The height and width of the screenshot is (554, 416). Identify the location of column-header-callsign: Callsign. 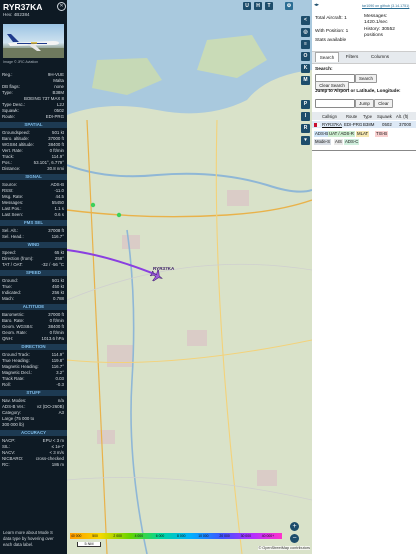
(329, 116).